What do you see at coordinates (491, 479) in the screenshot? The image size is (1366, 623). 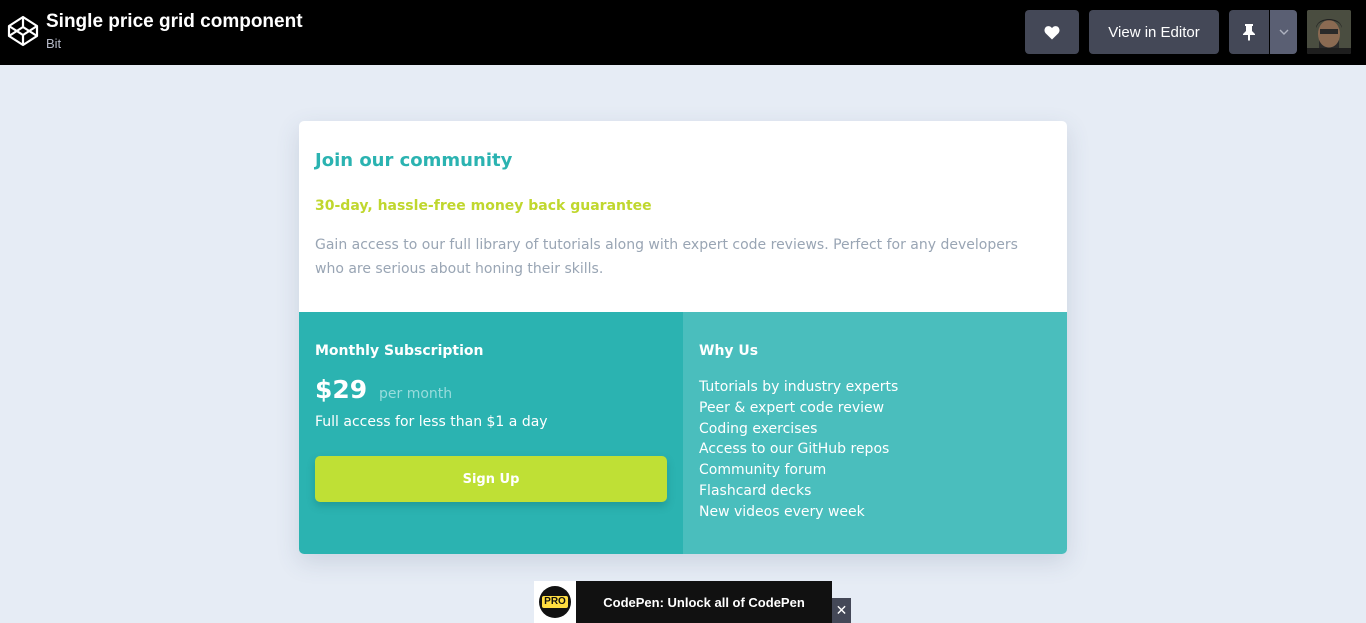 I see `sign-up-button: Sign Up` at bounding box center [491, 479].